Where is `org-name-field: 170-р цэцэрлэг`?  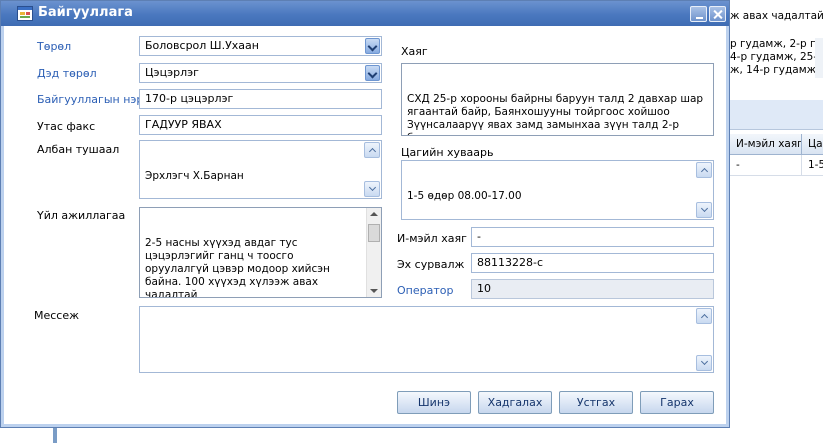 org-name-field: 170-р цэцэрлэг is located at coordinates (260, 99).